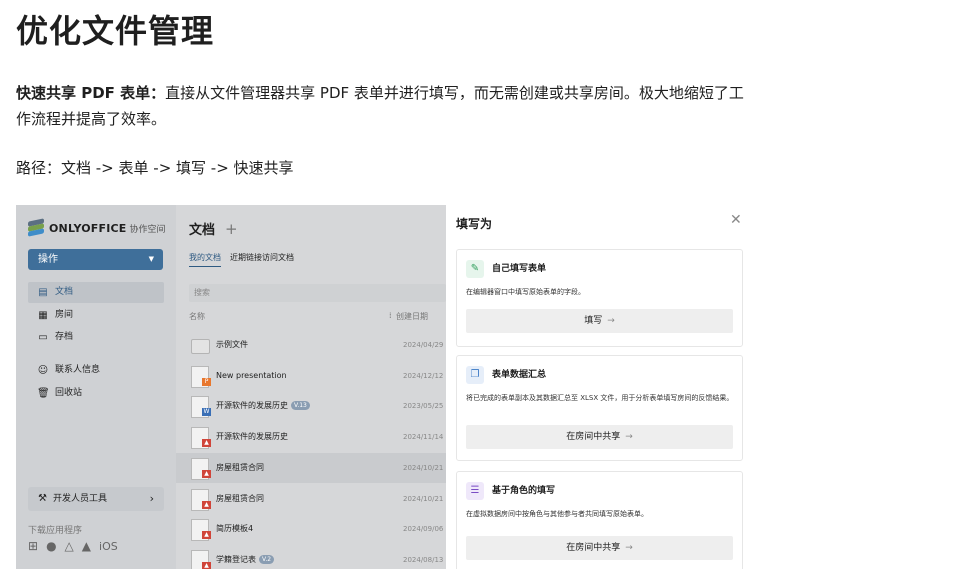 The height and width of the screenshot is (569, 955). Describe the element at coordinates (475, 375) in the screenshot. I see `copy-icon: ❐` at that location.